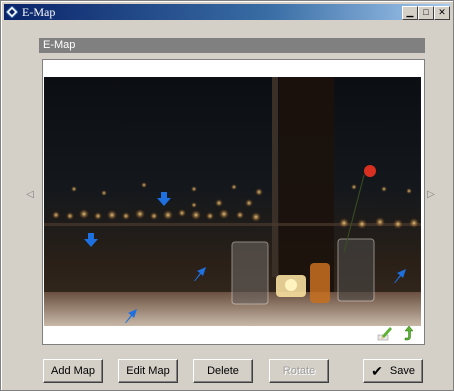 The image size is (454, 391). I want to click on rotate-button: Rotate, so click(299, 371).